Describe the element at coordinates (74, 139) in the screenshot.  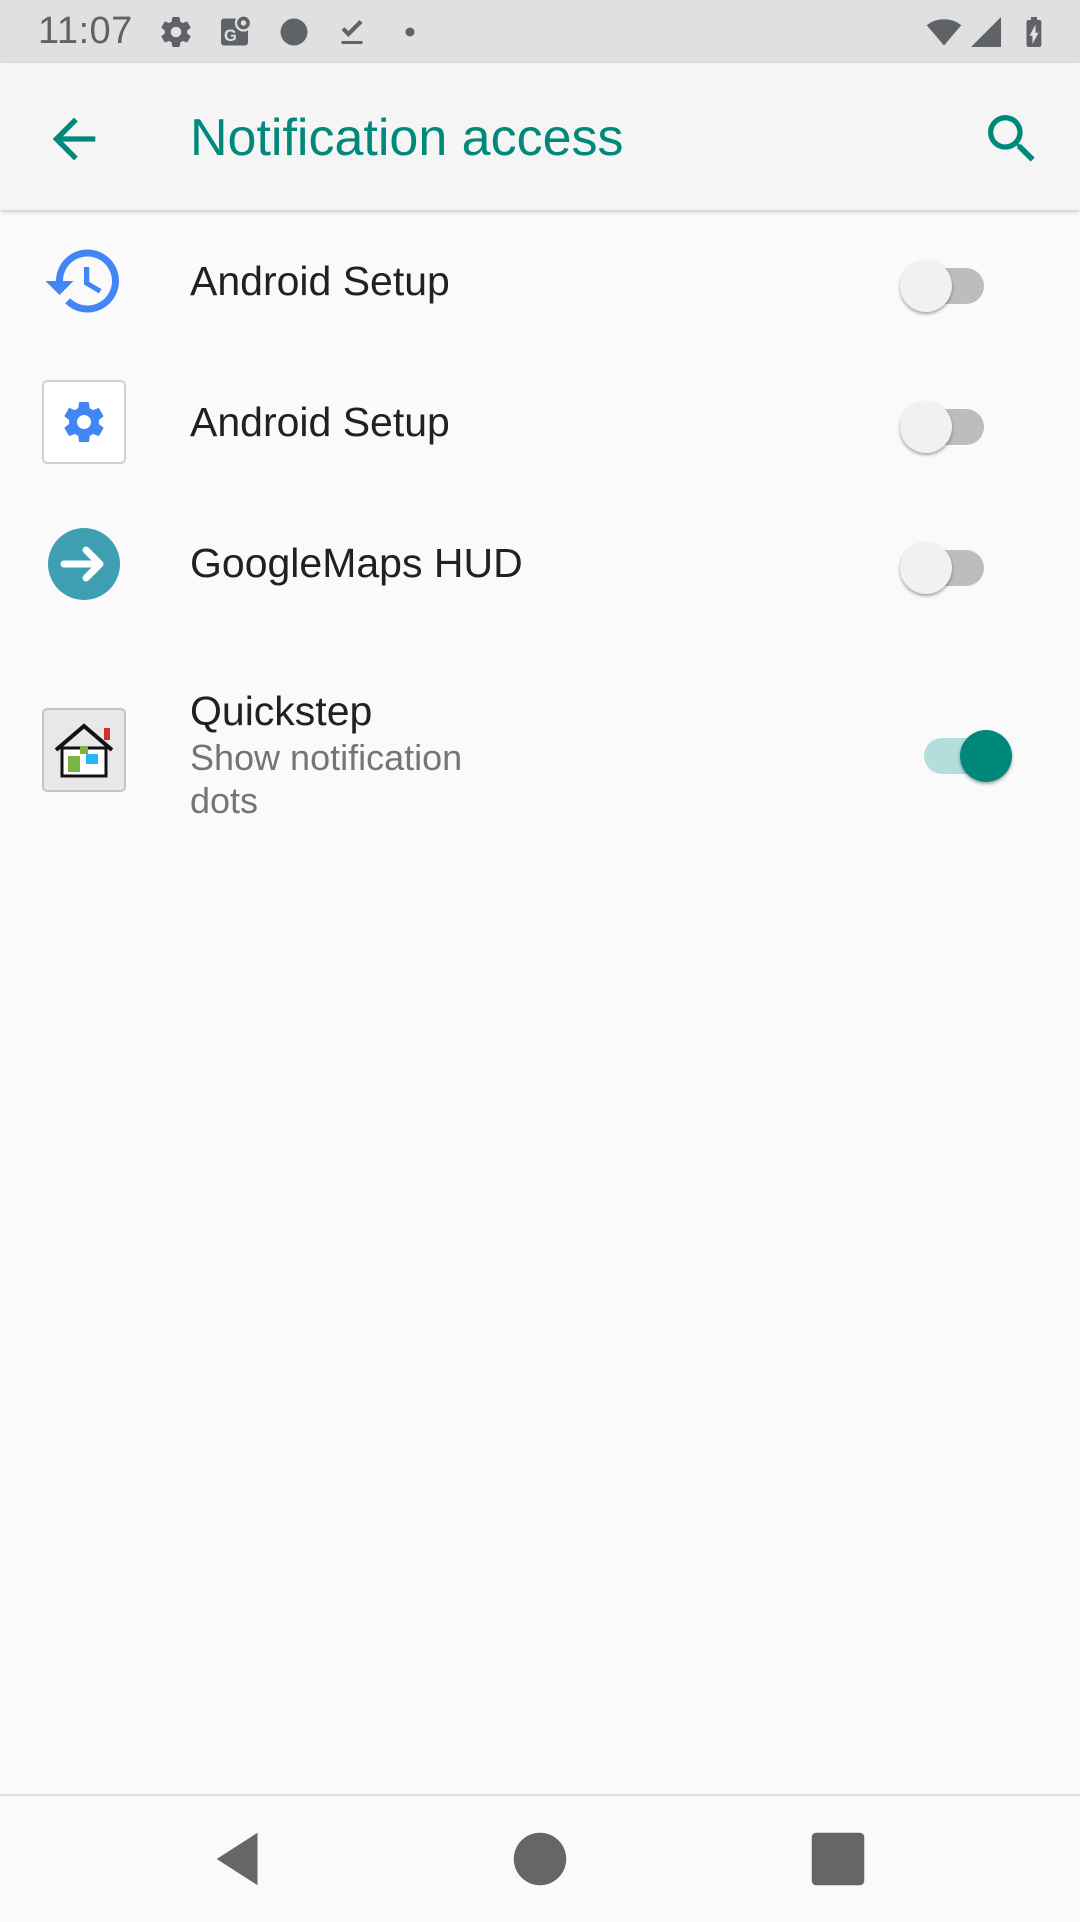
I see `back-arrow-icon` at that location.